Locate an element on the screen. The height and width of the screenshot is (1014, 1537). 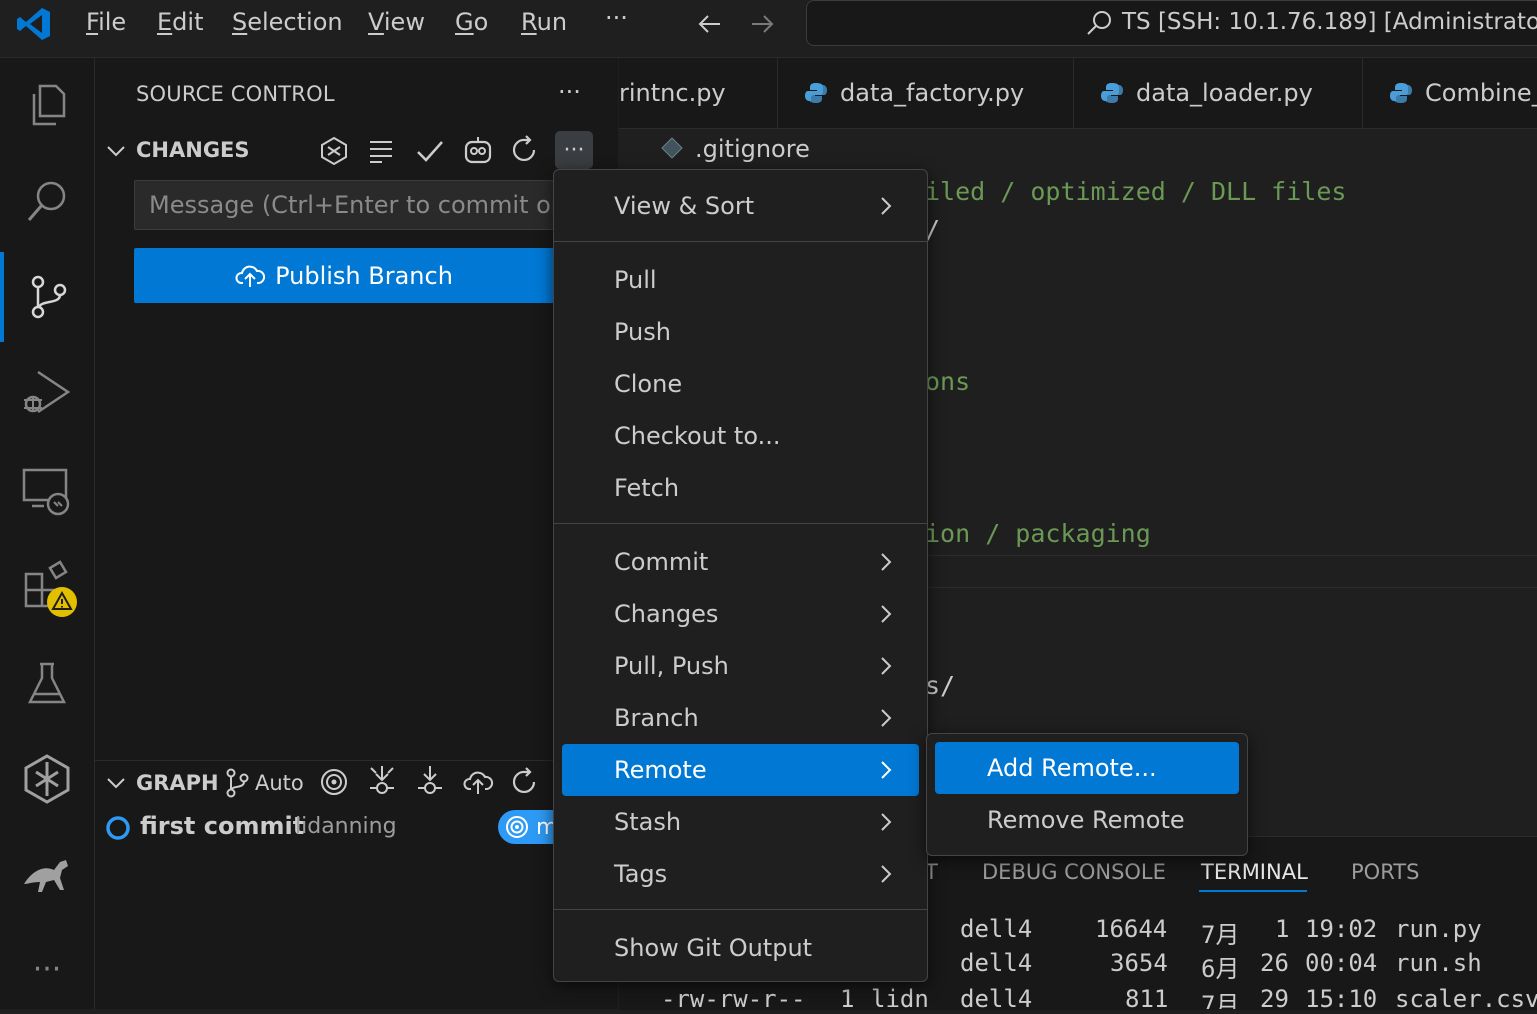
breadcrumb: .gitignore is located at coordinates (752, 149).